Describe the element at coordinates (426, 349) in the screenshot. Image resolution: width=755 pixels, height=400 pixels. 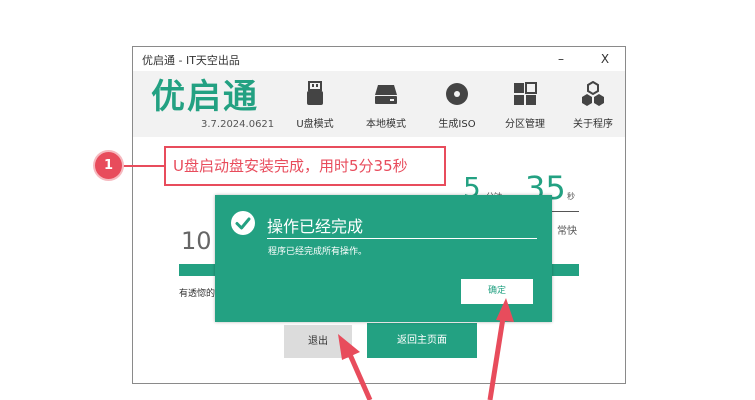
I see `annotation-arrows` at that location.